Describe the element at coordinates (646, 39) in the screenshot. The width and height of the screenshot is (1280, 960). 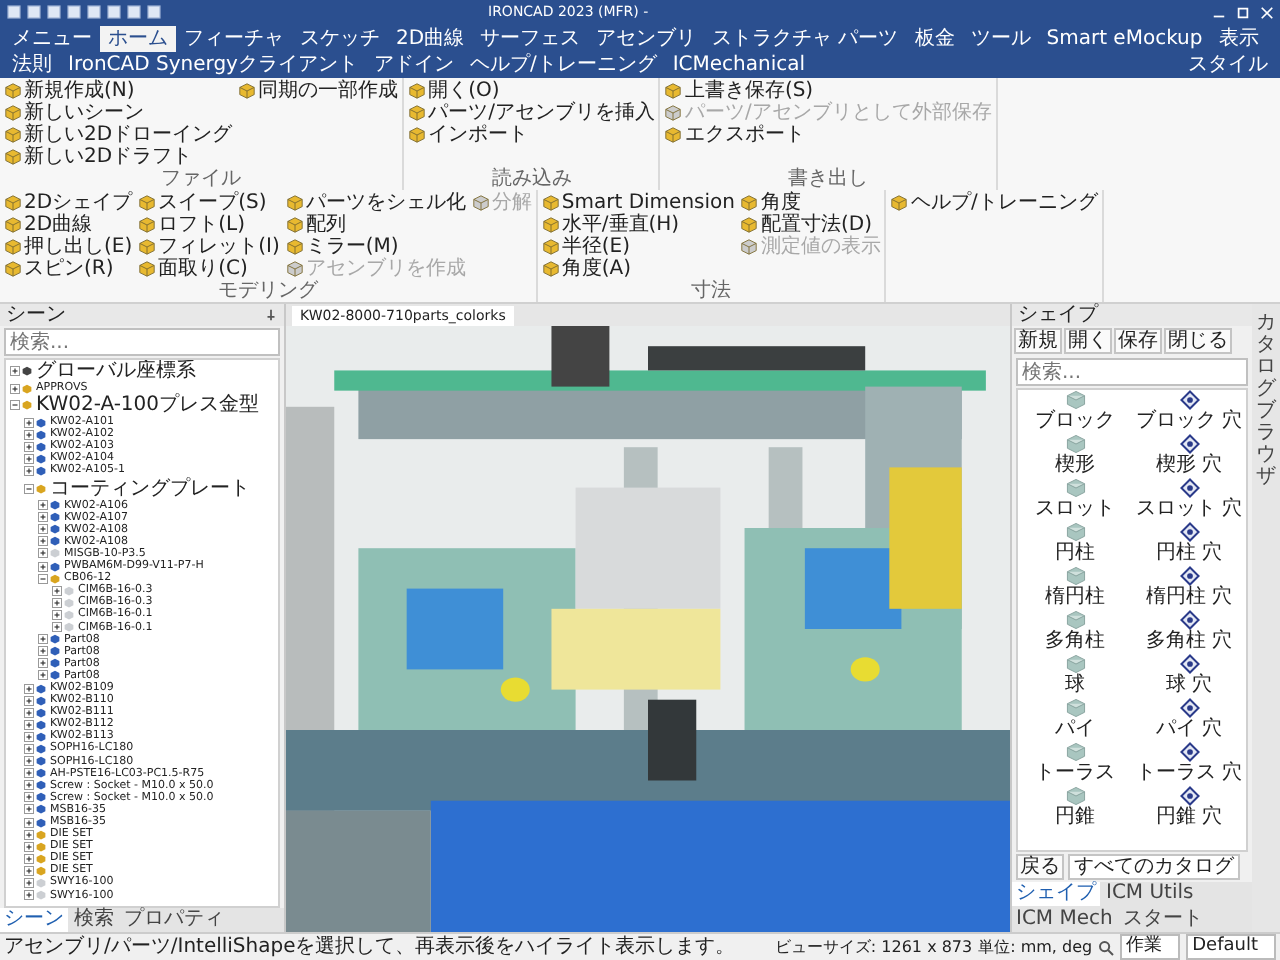
I see `menu-tab: アセンブリ` at that location.